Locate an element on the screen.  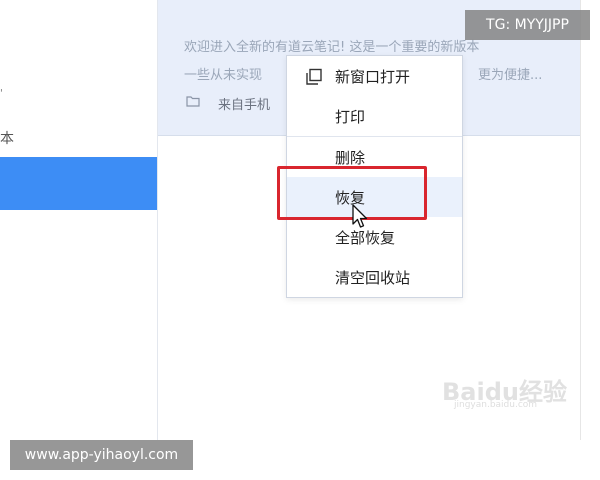
url-watermark-badge: www.app-yihaoyl.com is located at coordinates (101, 455).